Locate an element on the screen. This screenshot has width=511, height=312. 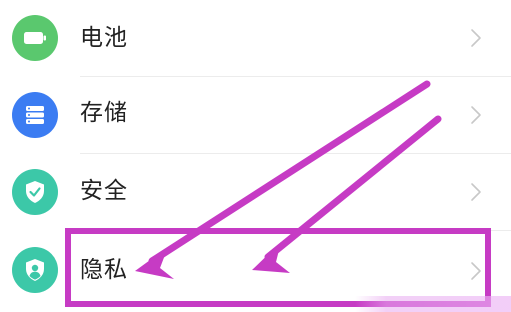
settings-item-label: 电池 is located at coordinates (104, 38).